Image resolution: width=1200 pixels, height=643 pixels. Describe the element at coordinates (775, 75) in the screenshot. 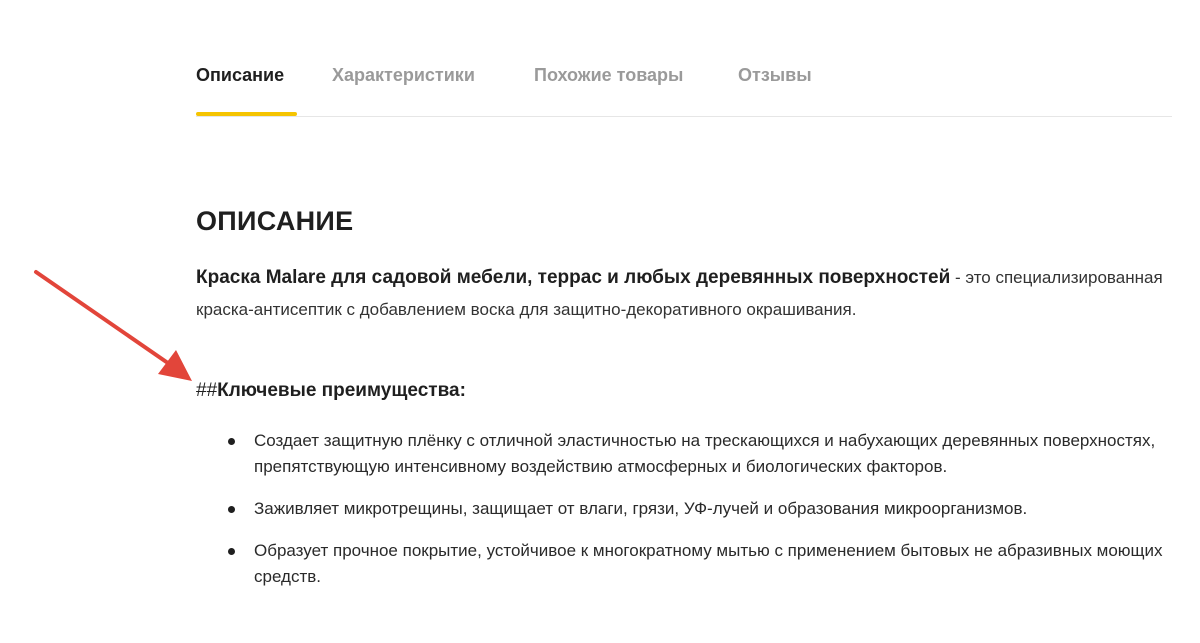

I see `tab-reviews: Отзывы` at that location.